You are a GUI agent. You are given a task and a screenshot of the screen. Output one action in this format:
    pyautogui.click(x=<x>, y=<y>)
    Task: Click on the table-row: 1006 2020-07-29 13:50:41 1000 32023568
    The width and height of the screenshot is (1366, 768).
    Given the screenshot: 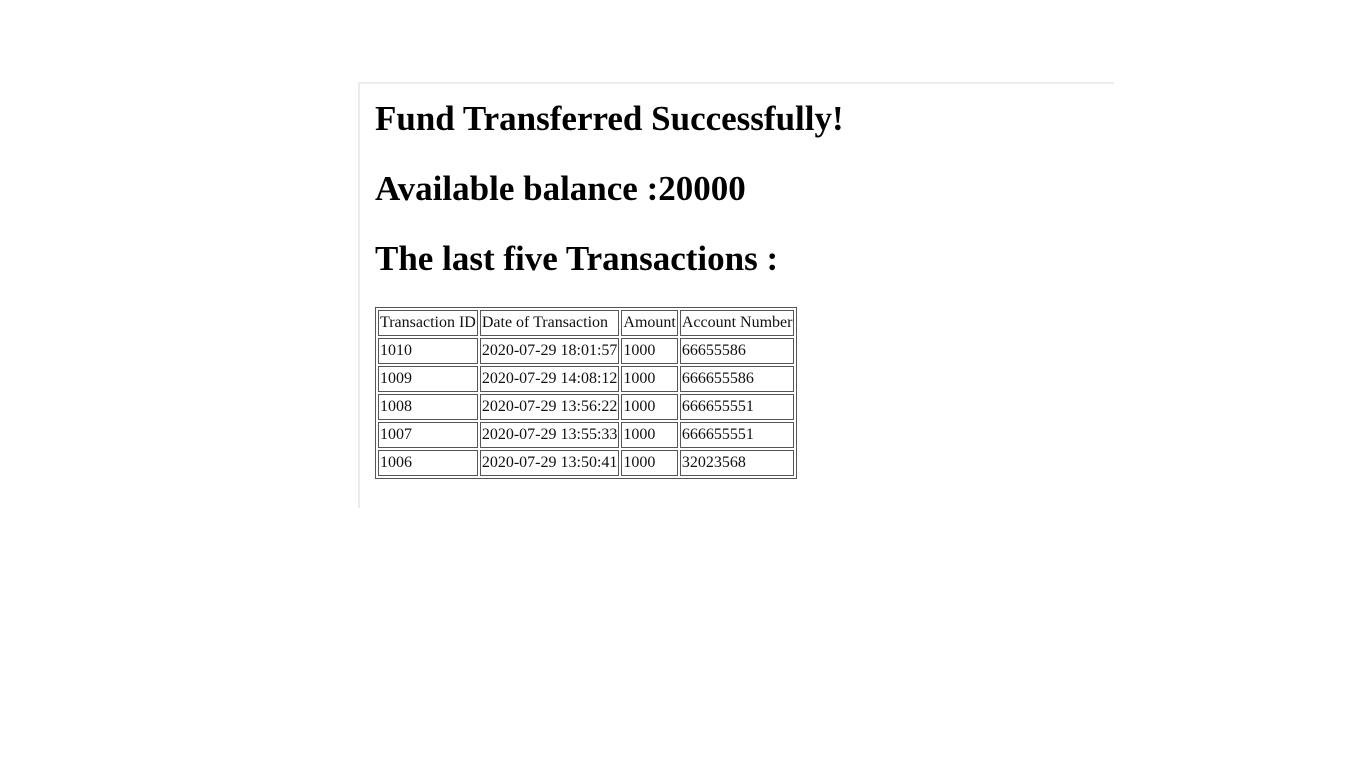 What is the action you would take?
    pyautogui.click(x=586, y=463)
    